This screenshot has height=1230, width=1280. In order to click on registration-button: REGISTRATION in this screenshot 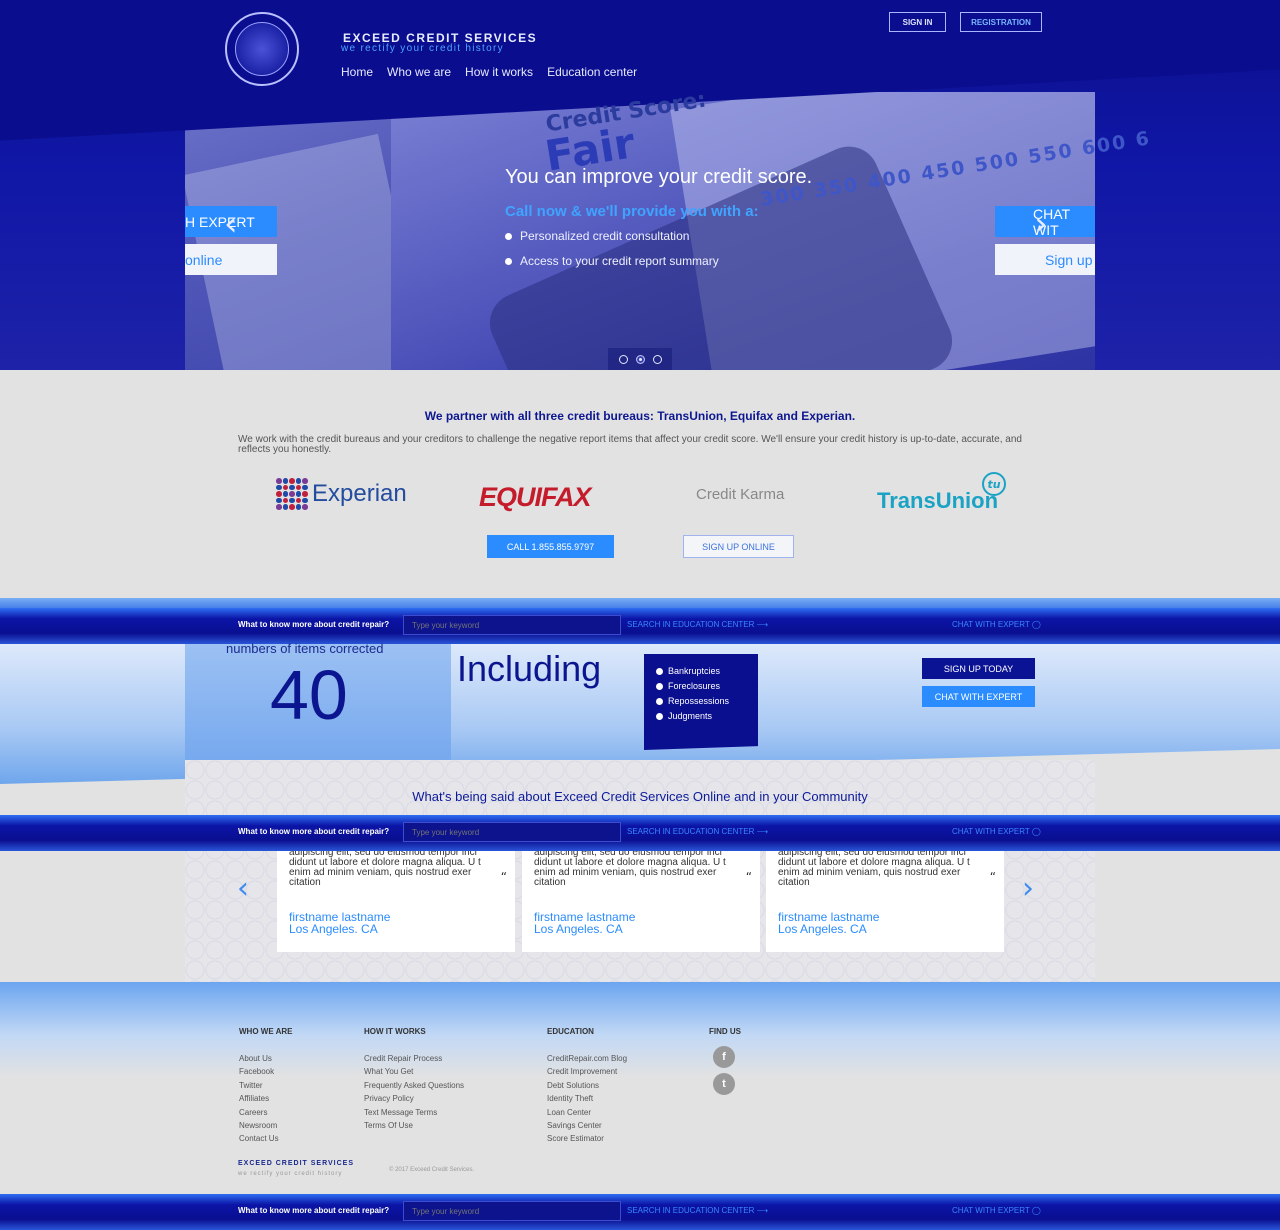, I will do `click(1001, 22)`.